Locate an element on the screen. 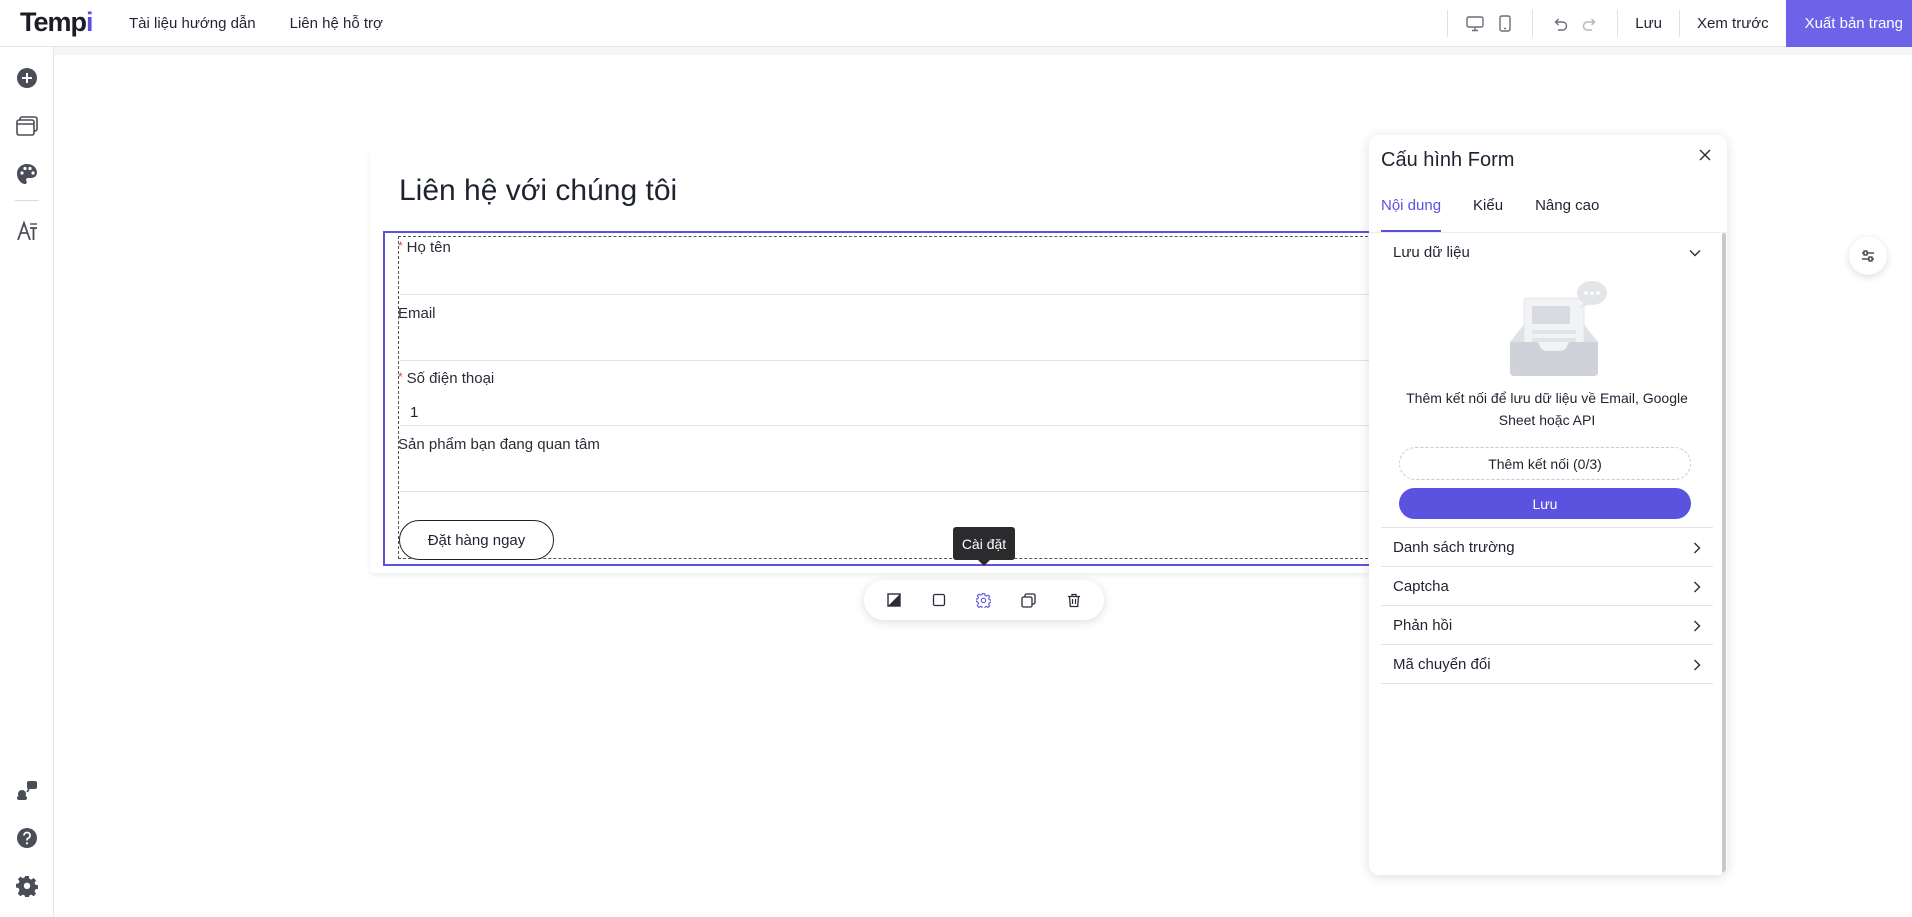 The width and height of the screenshot is (1912, 917). empty-inbox-illustration is located at coordinates (1561, 332).